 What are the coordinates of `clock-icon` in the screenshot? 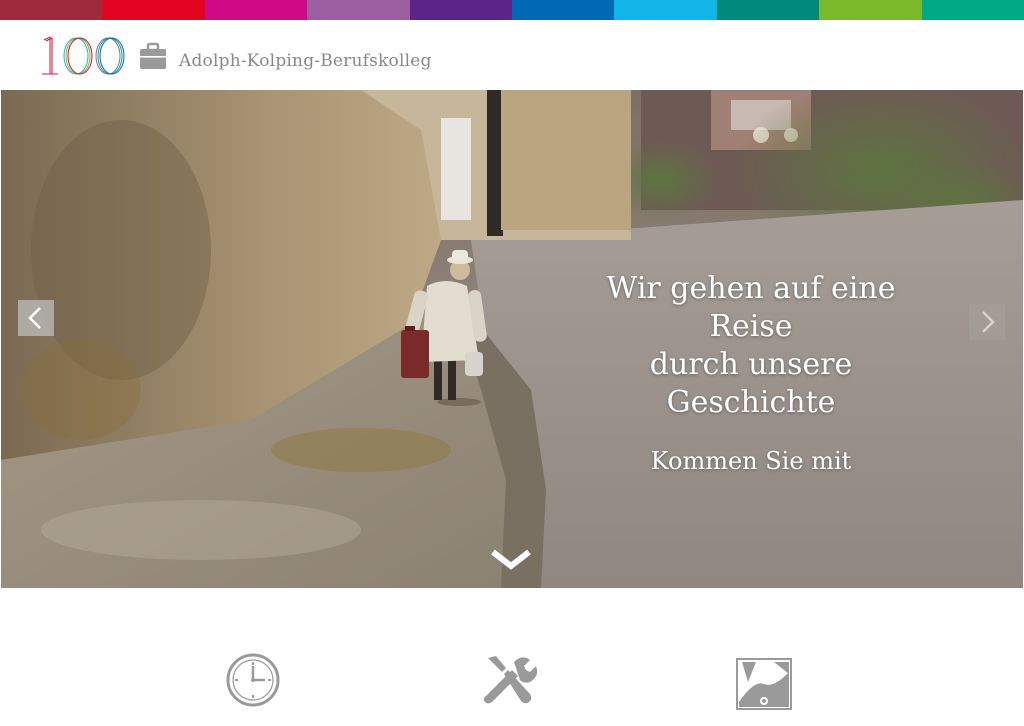 It's located at (253, 680).